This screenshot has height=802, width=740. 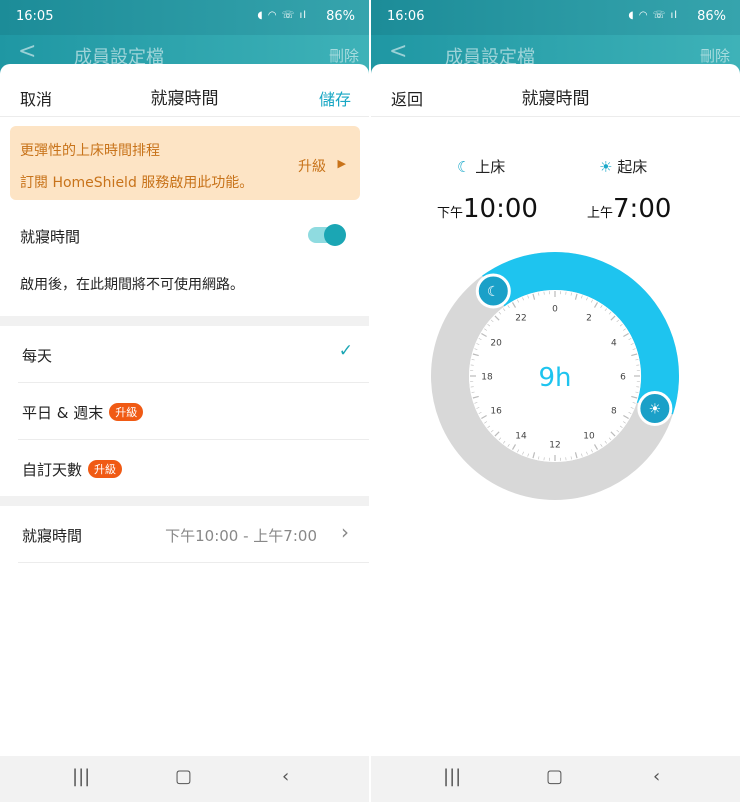 I want to click on dial-number: 12, so click(x=554, y=446).